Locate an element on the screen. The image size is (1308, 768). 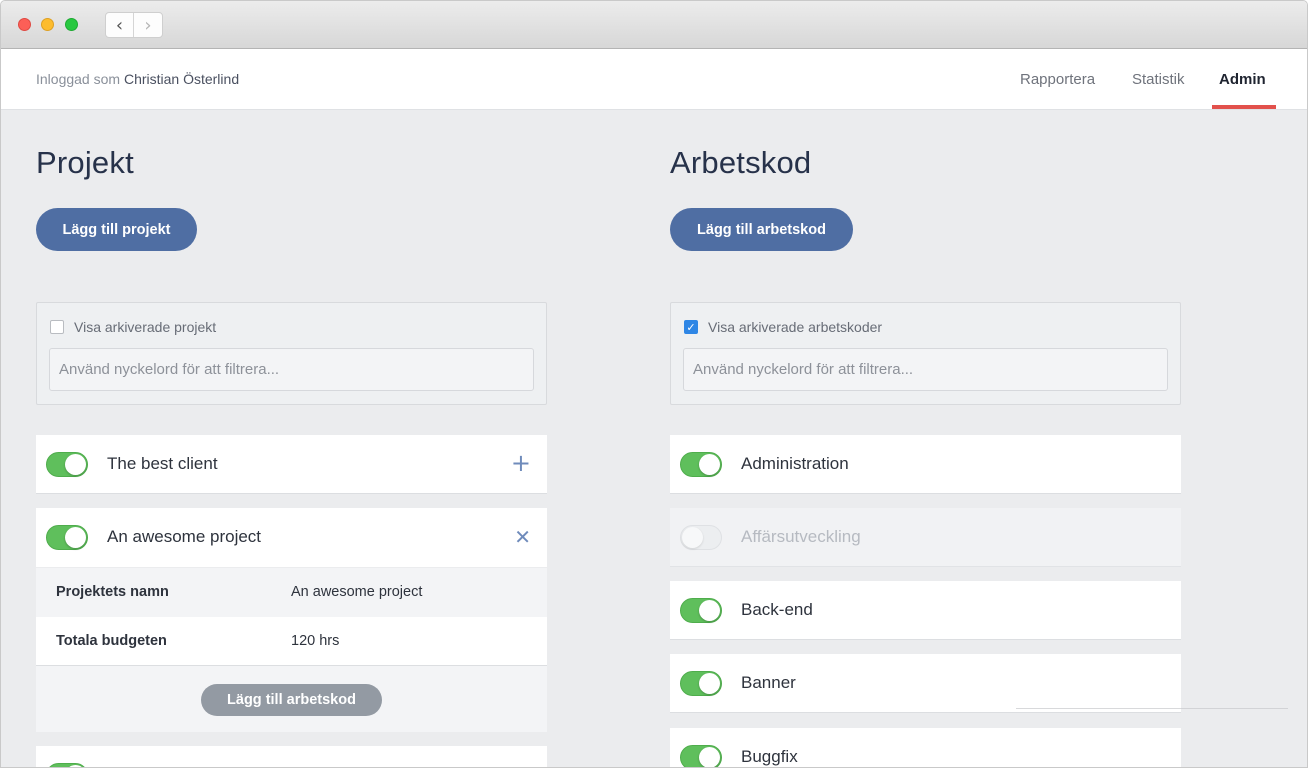
history-nav: ‹ › is located at coordinates (134, 25).